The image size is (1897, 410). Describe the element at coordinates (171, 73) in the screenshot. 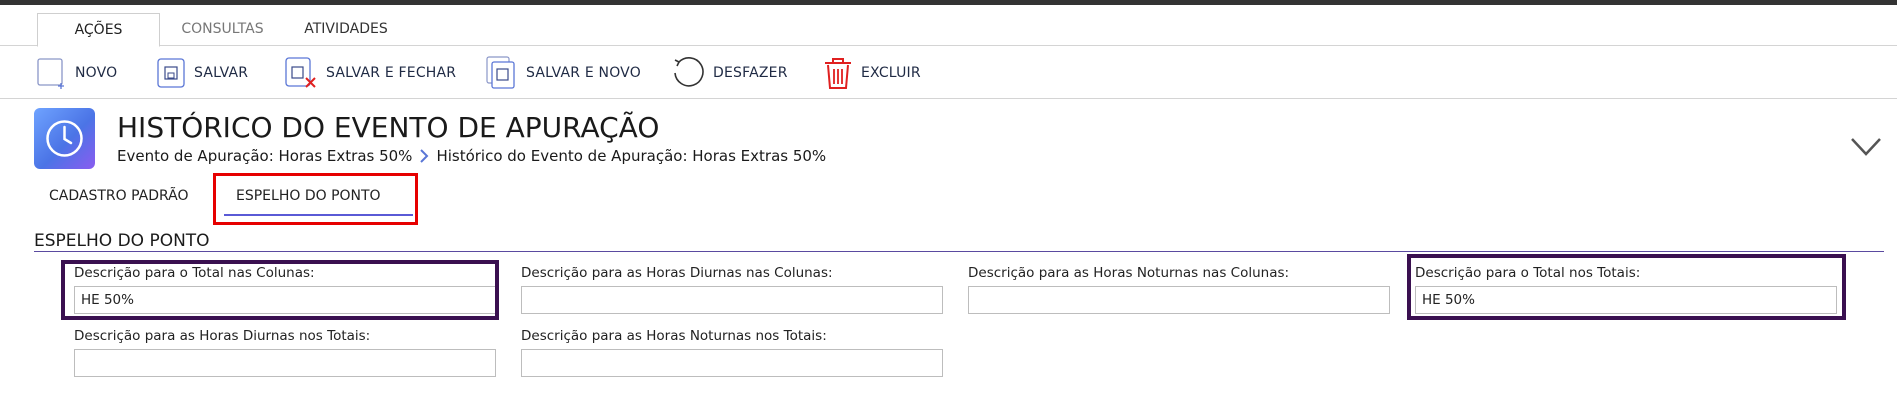

I see `save-icon` at that location.